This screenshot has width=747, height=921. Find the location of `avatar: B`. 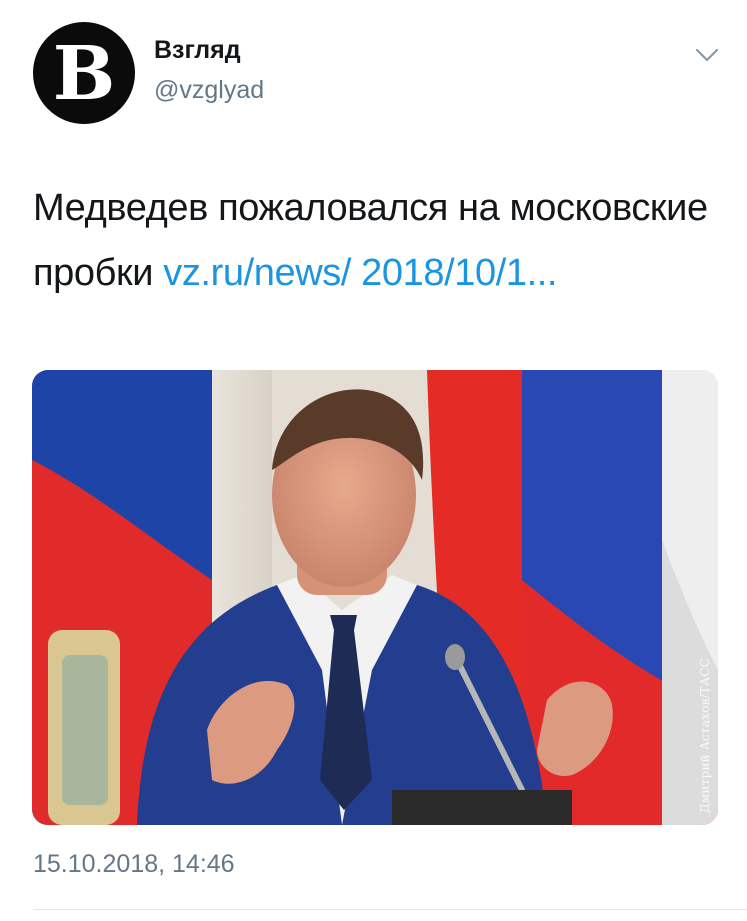

avatar: B is located at coordinates (84, 73).